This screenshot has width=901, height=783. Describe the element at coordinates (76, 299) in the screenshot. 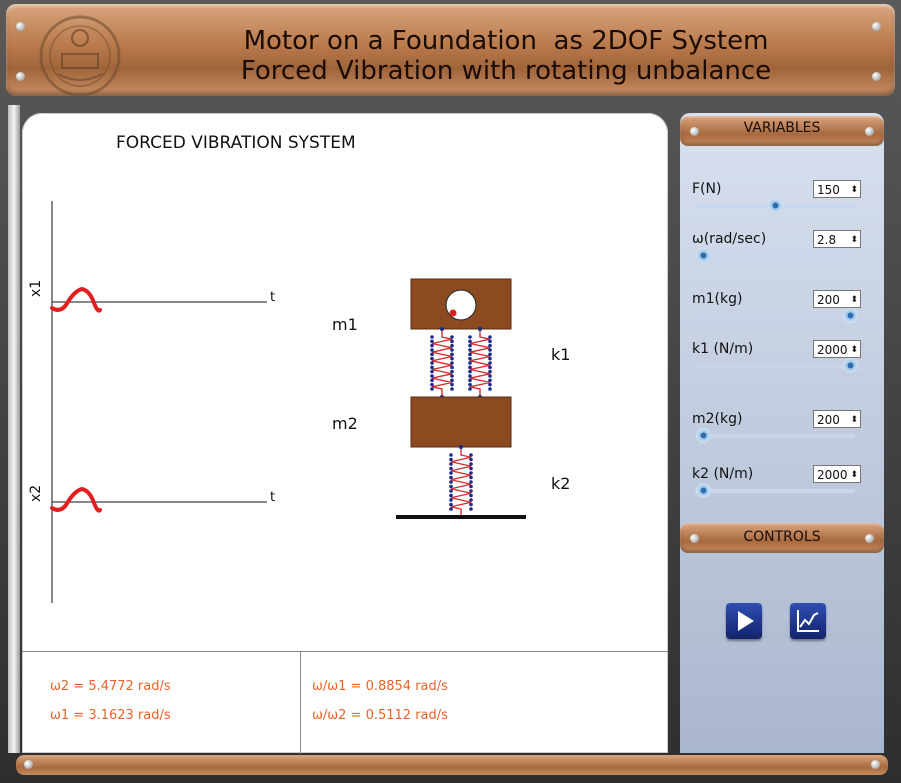

I see `x1-wave` at that location.